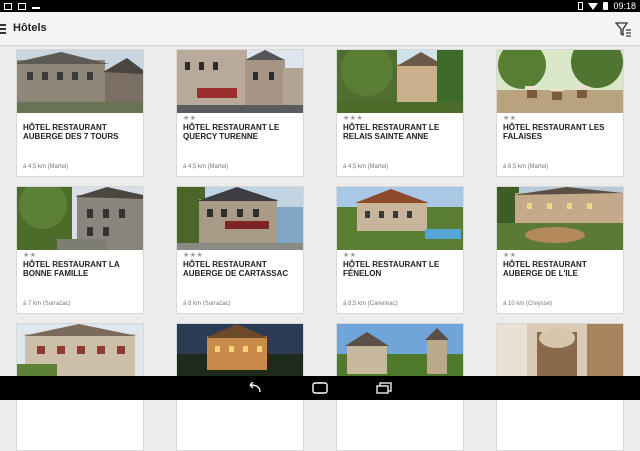  I want to click on action-bar: Hôtels, so click(320, 29).